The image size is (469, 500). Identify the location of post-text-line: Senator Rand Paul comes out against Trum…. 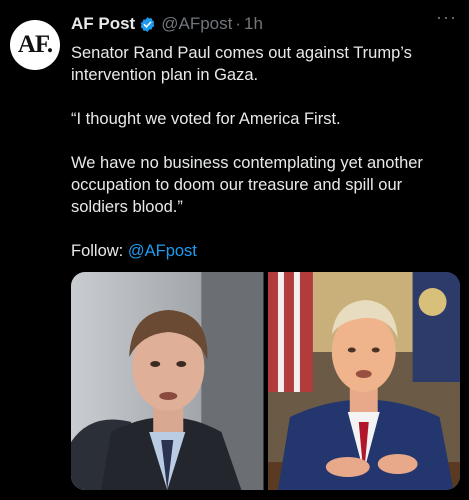
(241, 64).